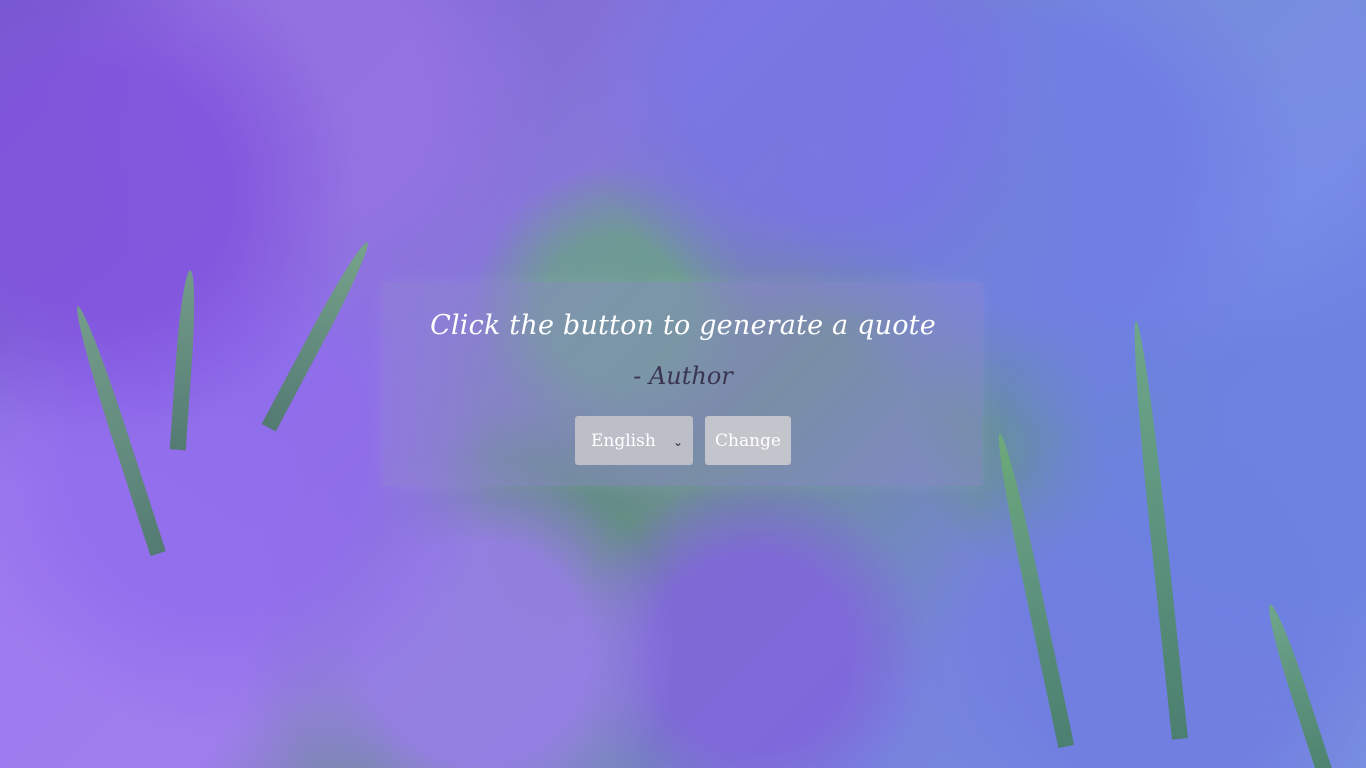  I want to click on change-button: Change, so click(748, 440).